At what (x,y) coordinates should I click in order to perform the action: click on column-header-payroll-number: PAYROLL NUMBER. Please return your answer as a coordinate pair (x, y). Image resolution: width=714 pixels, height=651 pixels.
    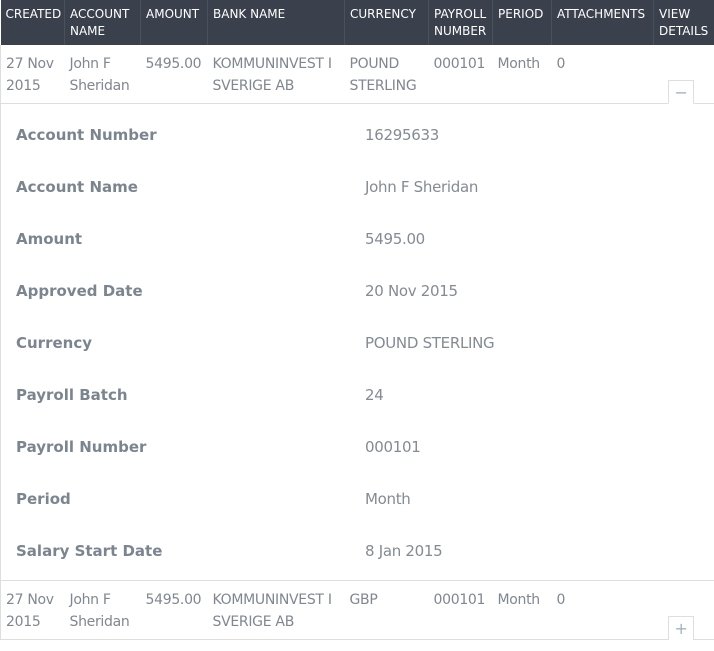
    Looking at the image, I should click on (460, 22).